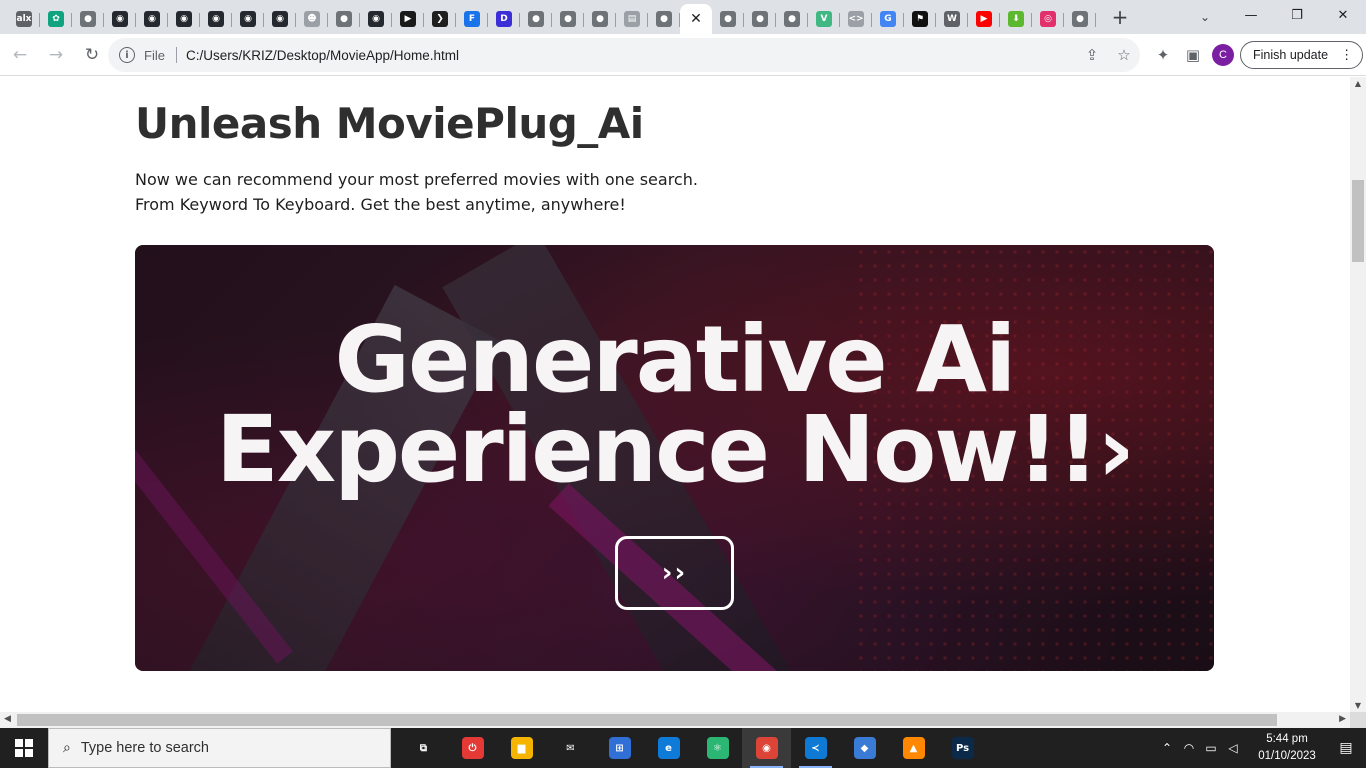 The height and width of the screenshot is (768, 1366). Describe the element at coordinates (766, 748) in the screenshot. I see `taskbar-app: ◉` at that location.